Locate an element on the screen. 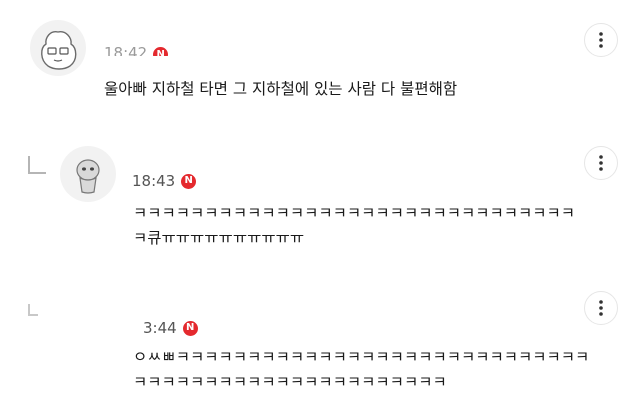 This screenshot has height=403, width=640. alien-character-icon is located at coordinates (88, 176).